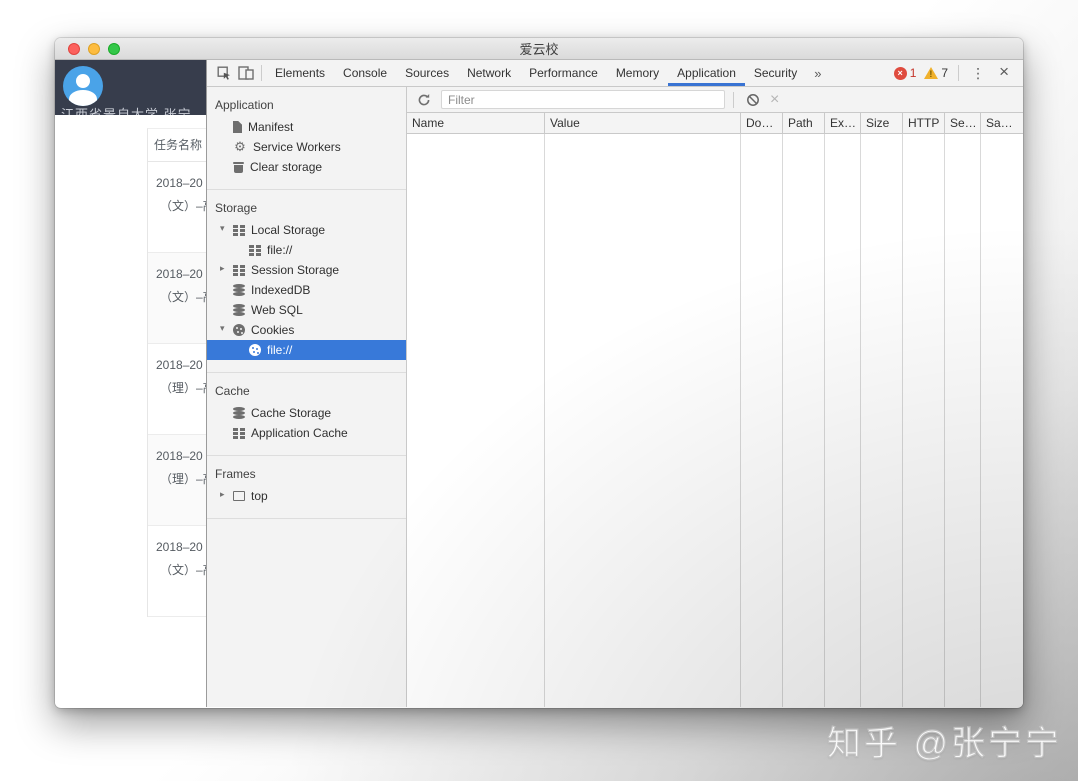 This screenshot has width=1078, height=781. What do you see at coordinates (753, 100) in the screenshot?
I see `clear-all-icon` at bounding box center [753, 100].